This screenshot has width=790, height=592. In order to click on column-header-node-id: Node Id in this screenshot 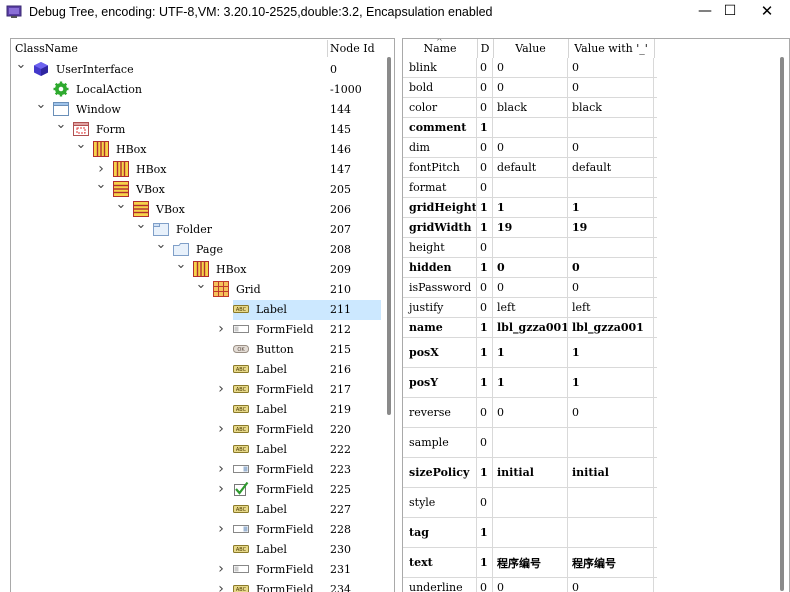, I will do `click(352, 48)`.